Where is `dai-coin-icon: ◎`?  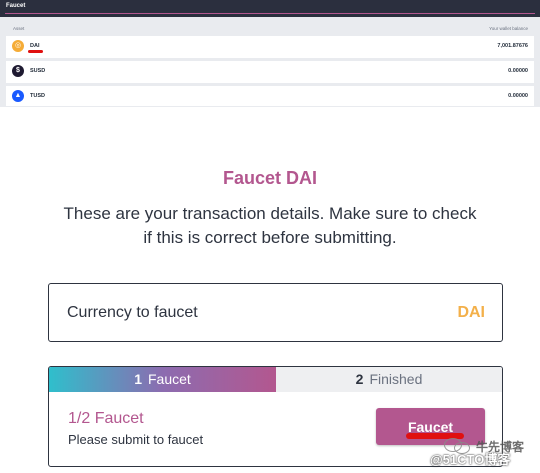
dai-coin-icon: ◎ is located at coordinates (18, 46).